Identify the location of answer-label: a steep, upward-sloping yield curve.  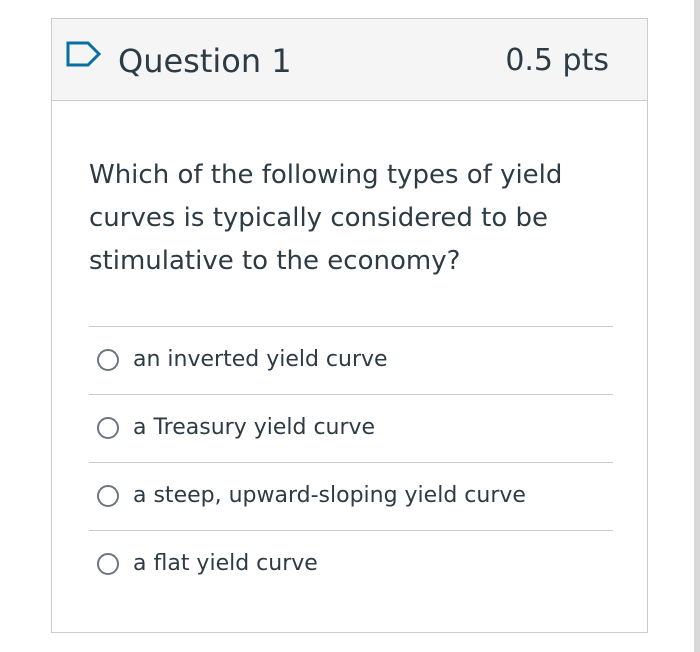
(329, 496).